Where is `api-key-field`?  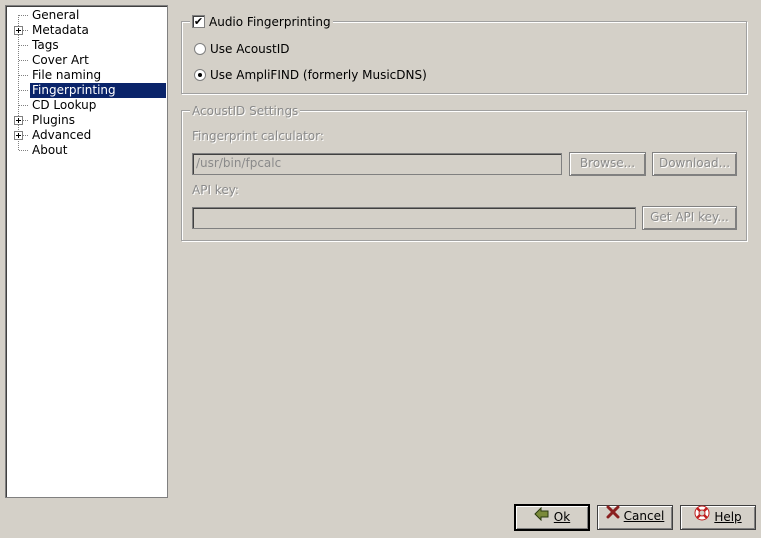 api-key-field is located at coordinates (414, 218).